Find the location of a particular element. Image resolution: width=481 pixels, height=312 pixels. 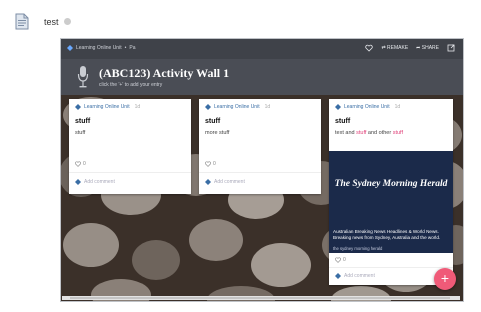

post-body: stuff is located at coordinates (80, 133).